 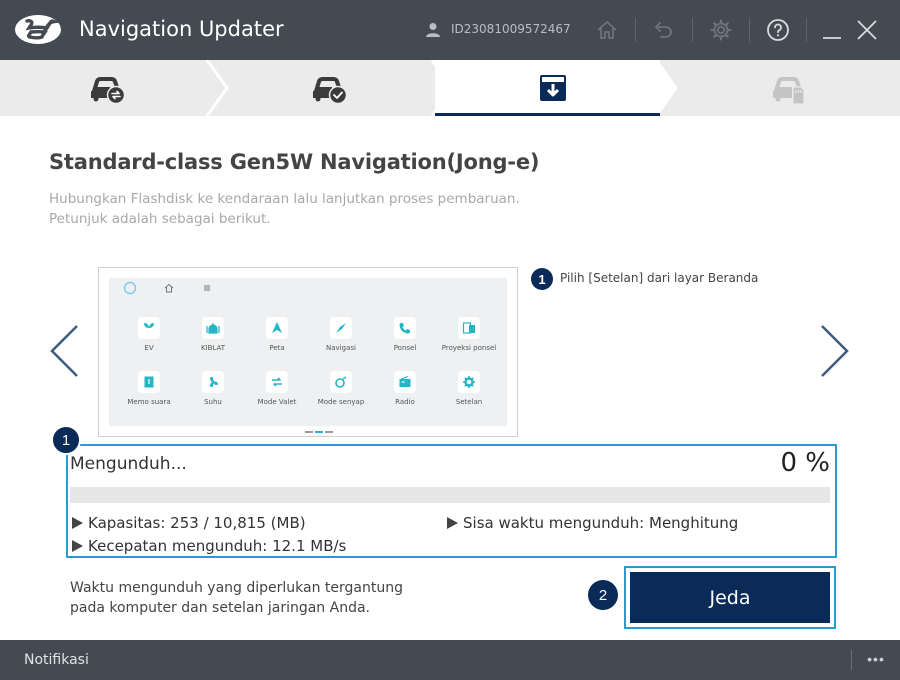 I want to click on user-id: ID23081009572467, so click(x=511, y=29).